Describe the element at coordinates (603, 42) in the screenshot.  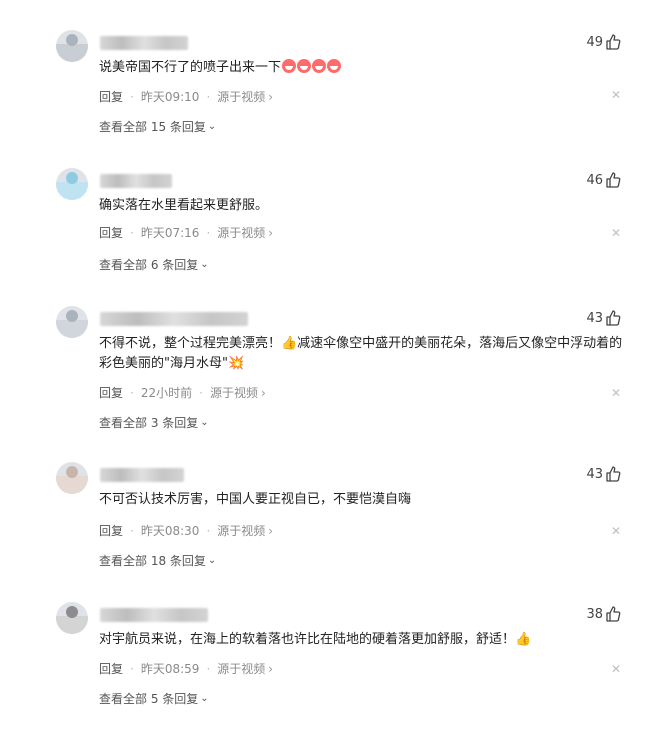
I see `like-button: 49` at that location.